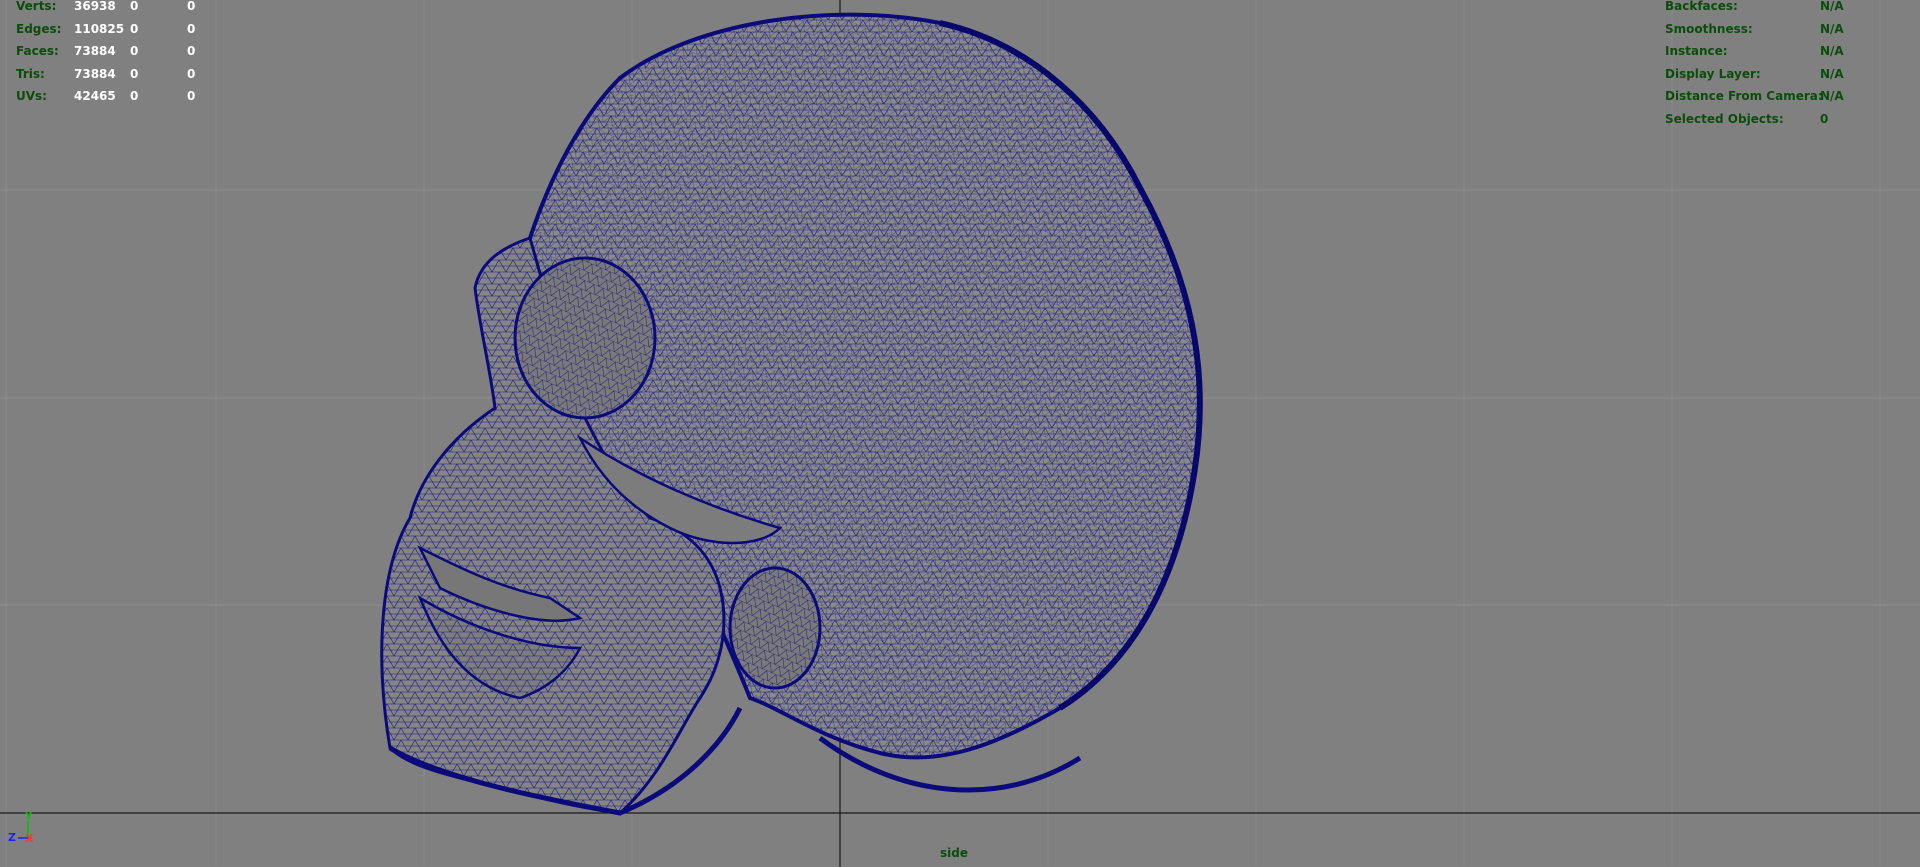 The width and height of the screenshot is (1920, 867). Describe the element at coordinates (36, 6) in the screenshot. I see `stat-label: Verts:` at that location.